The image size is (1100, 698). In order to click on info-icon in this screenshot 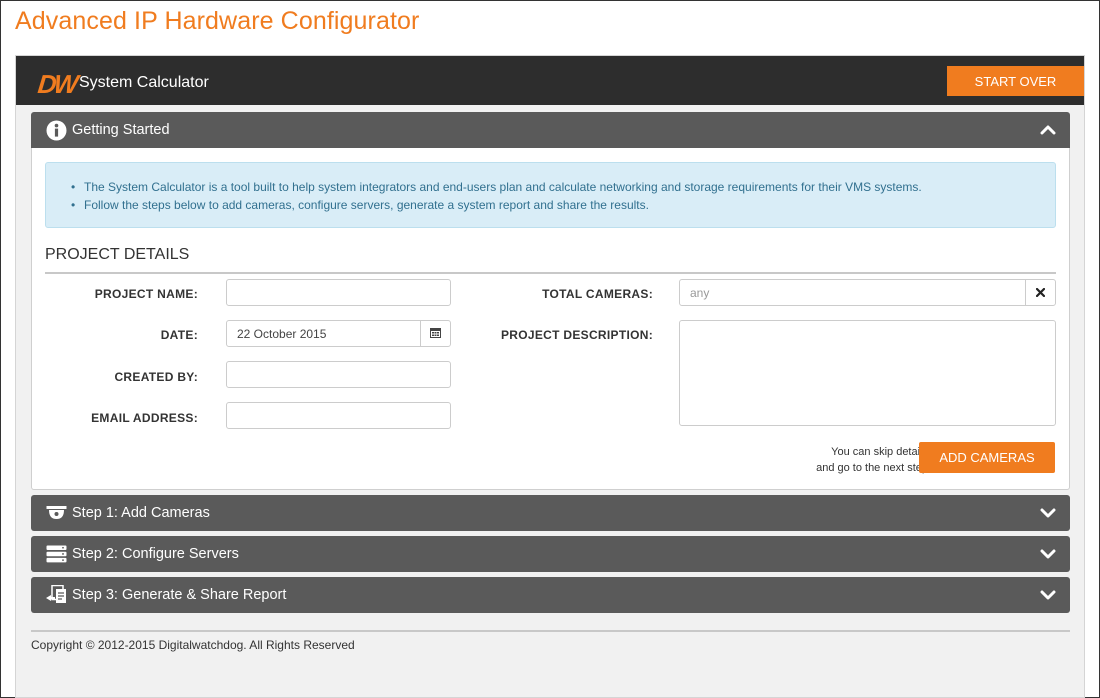, I will do `click(56, 130)`.